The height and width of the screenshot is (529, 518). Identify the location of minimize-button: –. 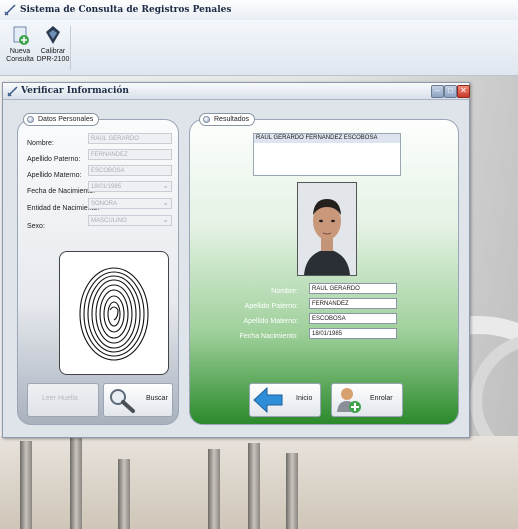
(437, 91).